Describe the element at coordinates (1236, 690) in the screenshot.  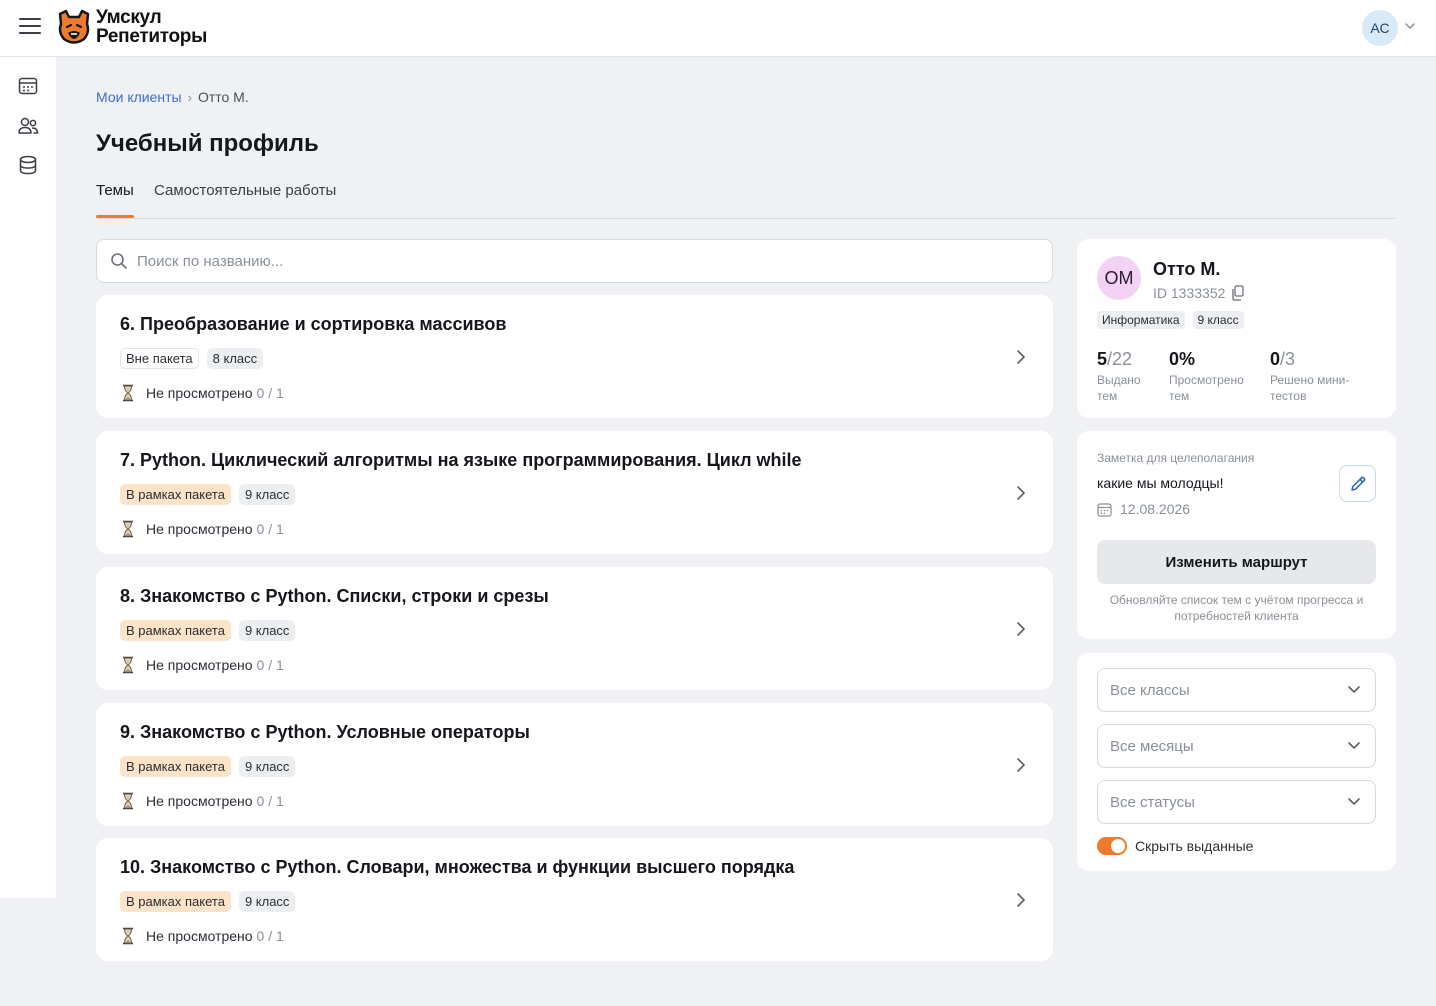
I see `classes-select: Все классы` at that location.